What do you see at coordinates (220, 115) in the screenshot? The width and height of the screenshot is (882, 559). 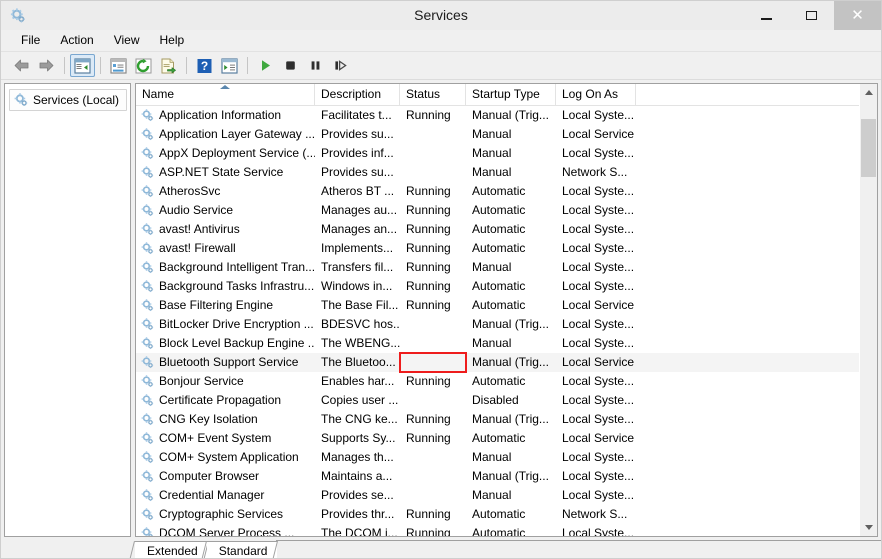 I see `service-name-label: Application Information` at bounding box center [220, 115].